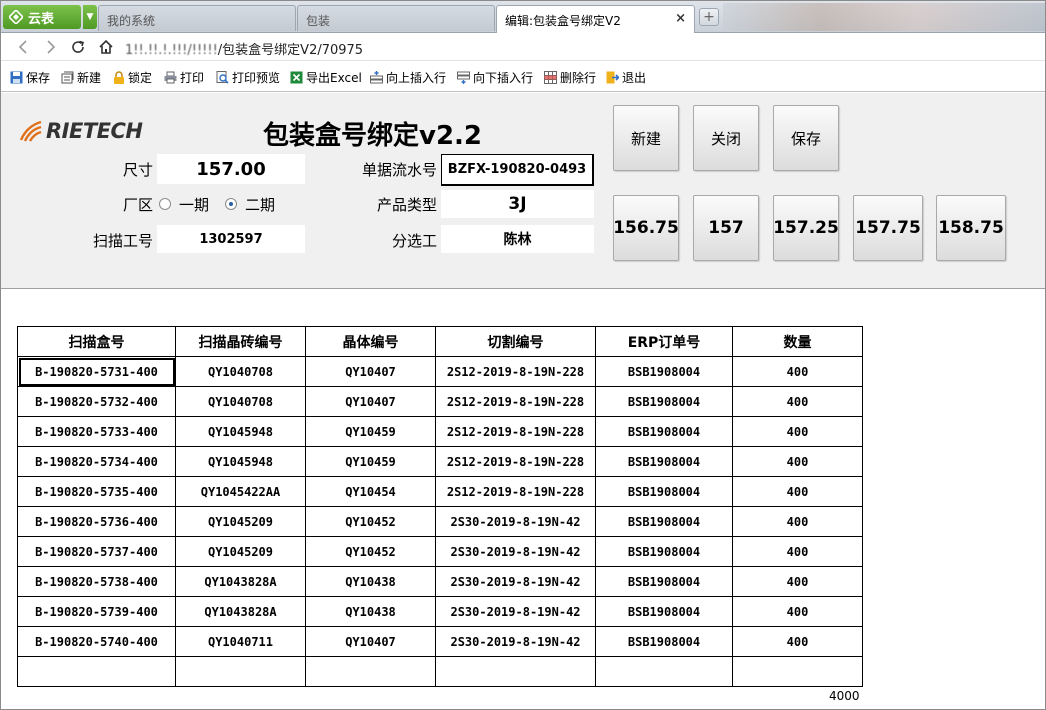 This screenshot has width=1046, height=710. I want to click on column-header-brick-no: 扫描晶砖编号, so click(240, 341).